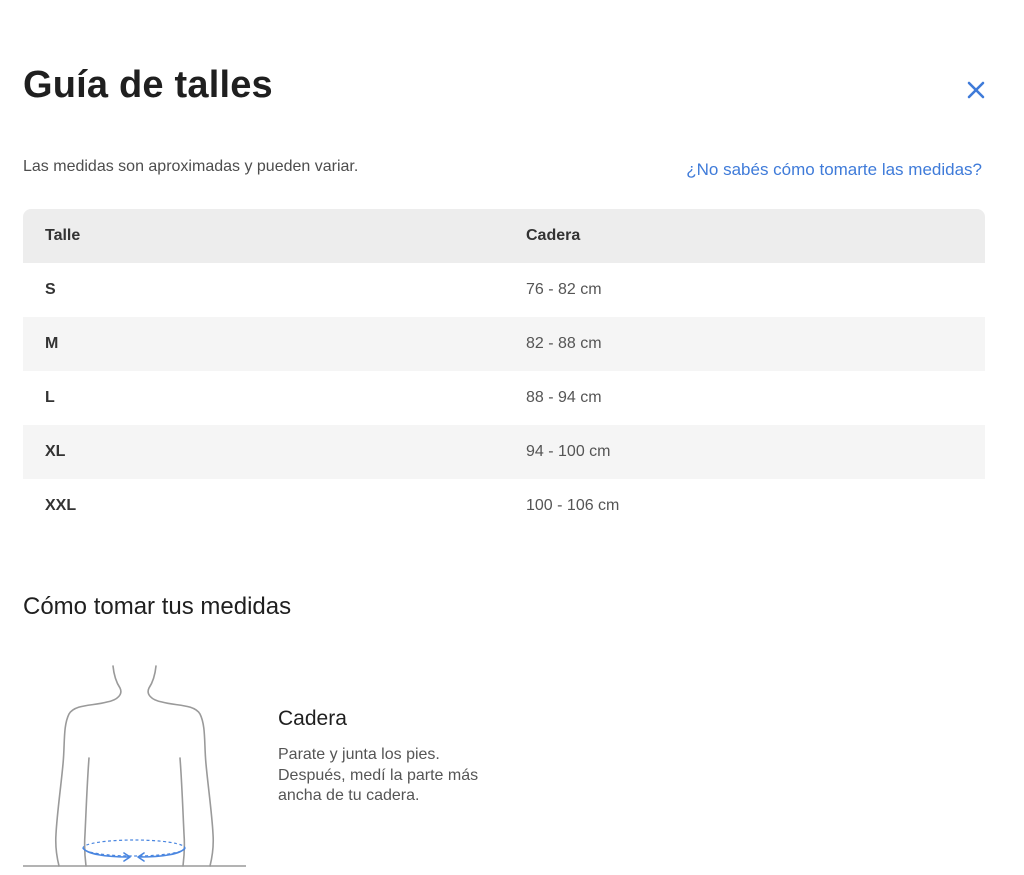  I want to click on table-row: L 88 - 94 cm, so click(504, 398).